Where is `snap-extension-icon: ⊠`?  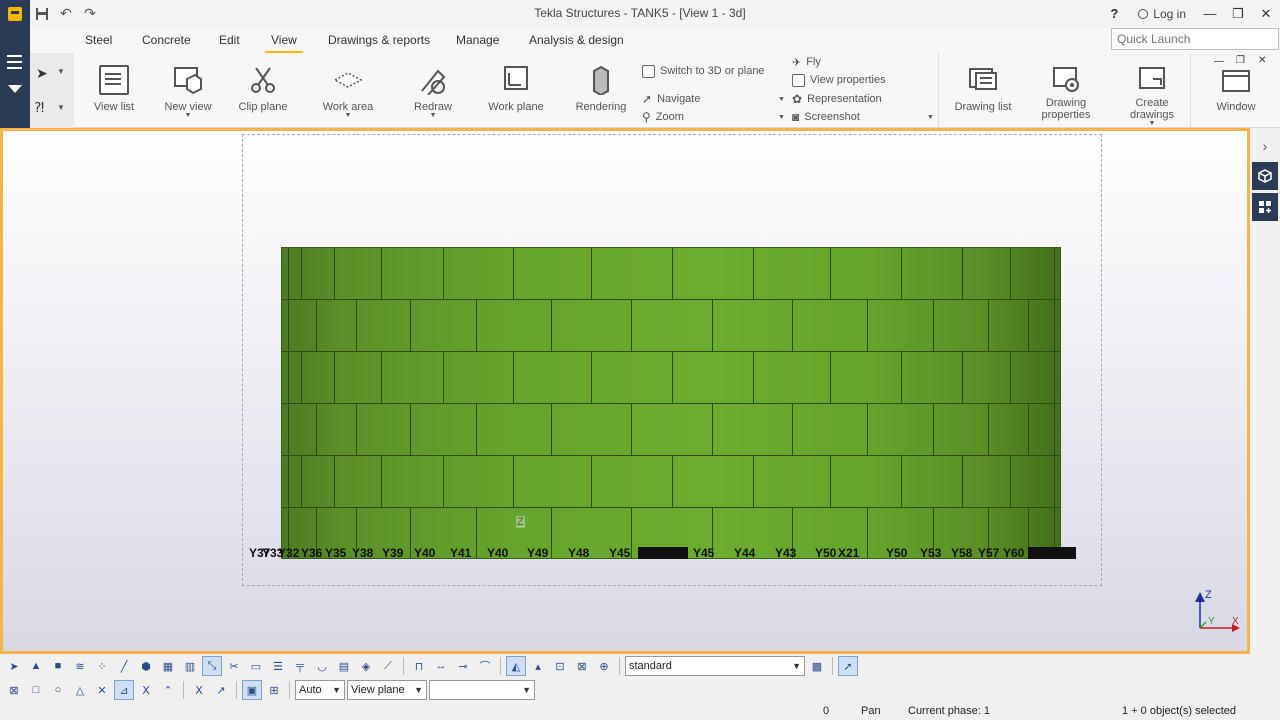
snap-extension-icon: ⊠ is located at coordinates (582, 666).